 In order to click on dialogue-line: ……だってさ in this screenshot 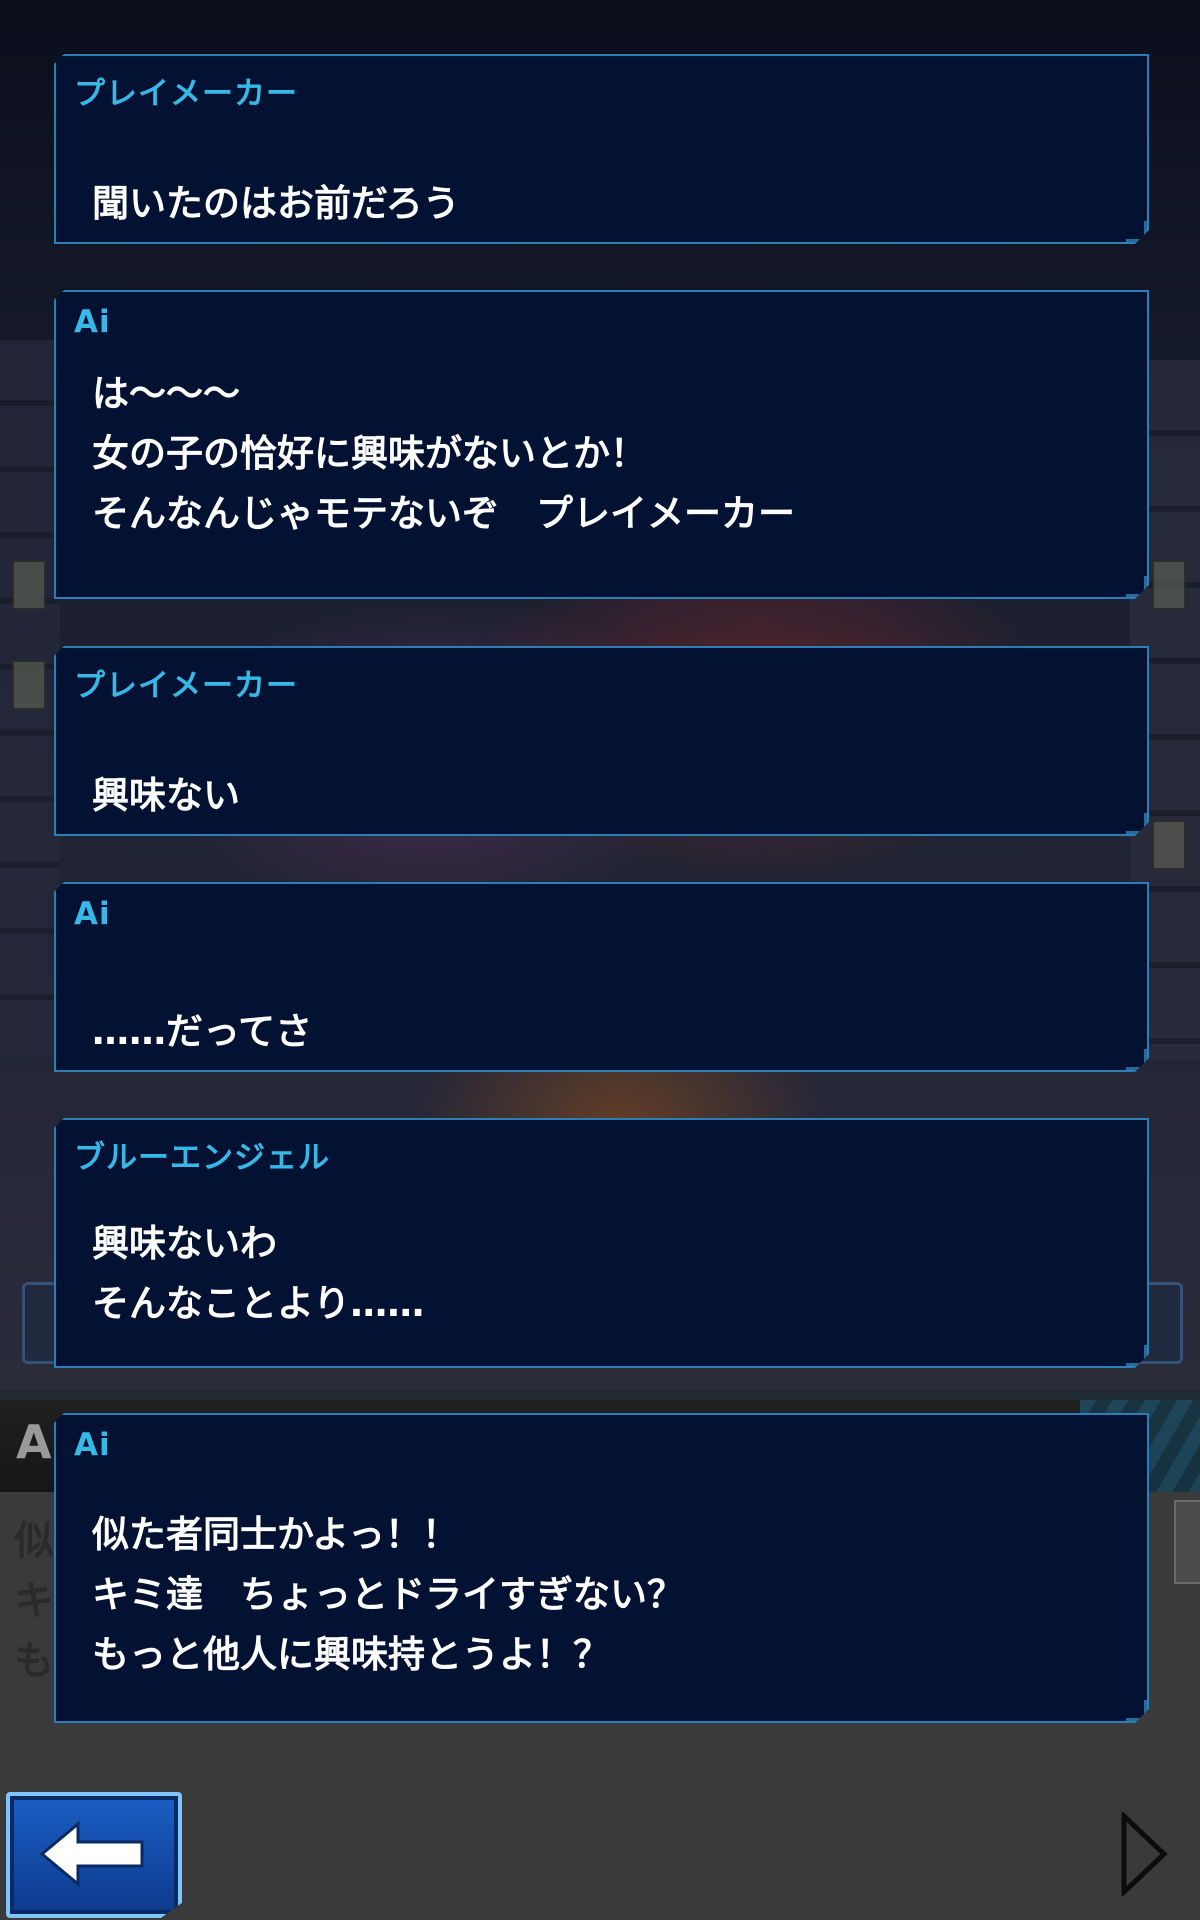, I will do `click(202, 1031)`.